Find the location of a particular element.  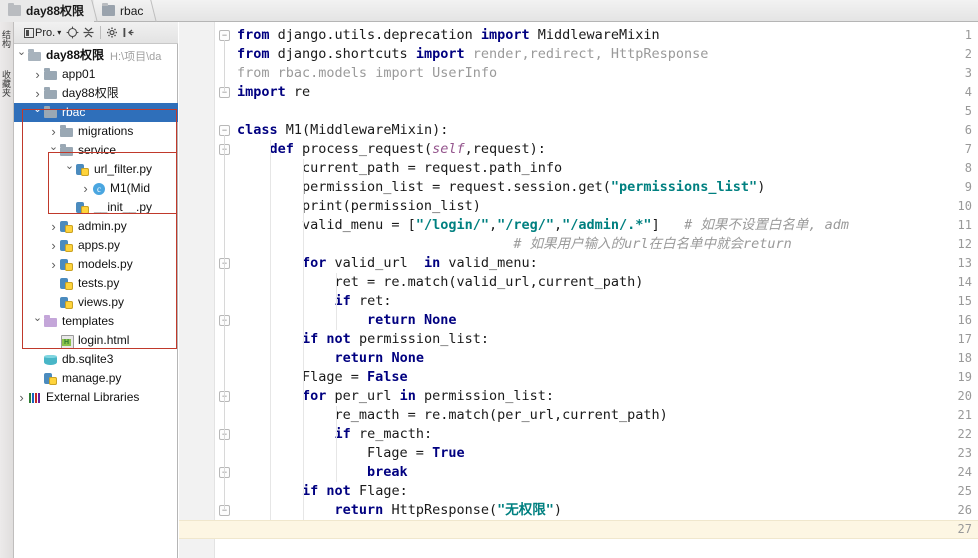

code-line: Flage = False is located at coordinates (322, 377).